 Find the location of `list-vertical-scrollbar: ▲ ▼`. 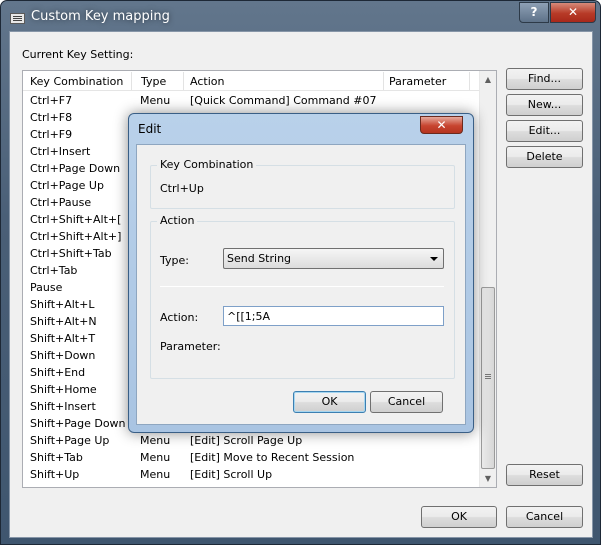

list-vertical-scrollbar: ▲ ▼ is located at coordinates (487, 279).